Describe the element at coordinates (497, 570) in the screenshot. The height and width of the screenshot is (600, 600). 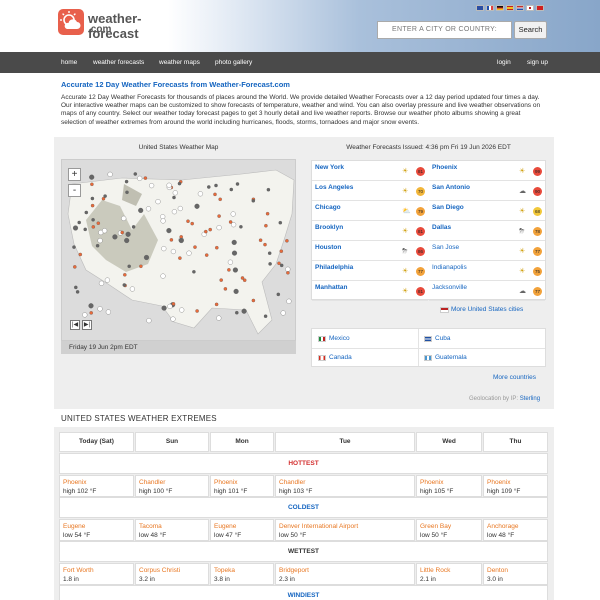
I see `extremes-city-link: Denton` at that location.